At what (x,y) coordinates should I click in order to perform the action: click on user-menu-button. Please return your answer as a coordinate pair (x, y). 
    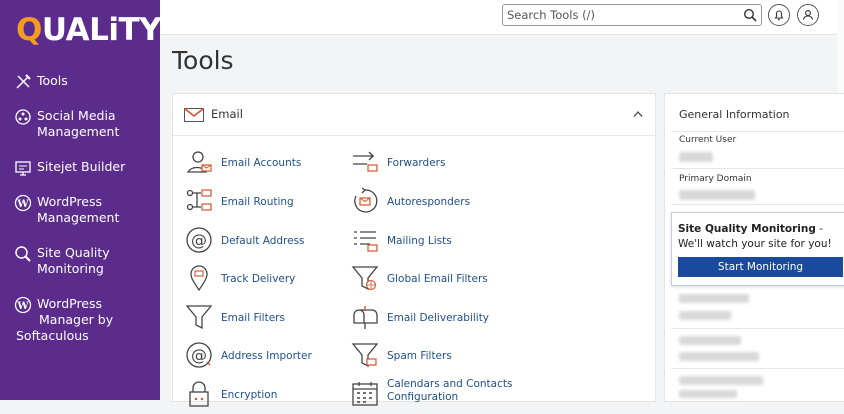
    Looking at the image, I should click on (808, 15).